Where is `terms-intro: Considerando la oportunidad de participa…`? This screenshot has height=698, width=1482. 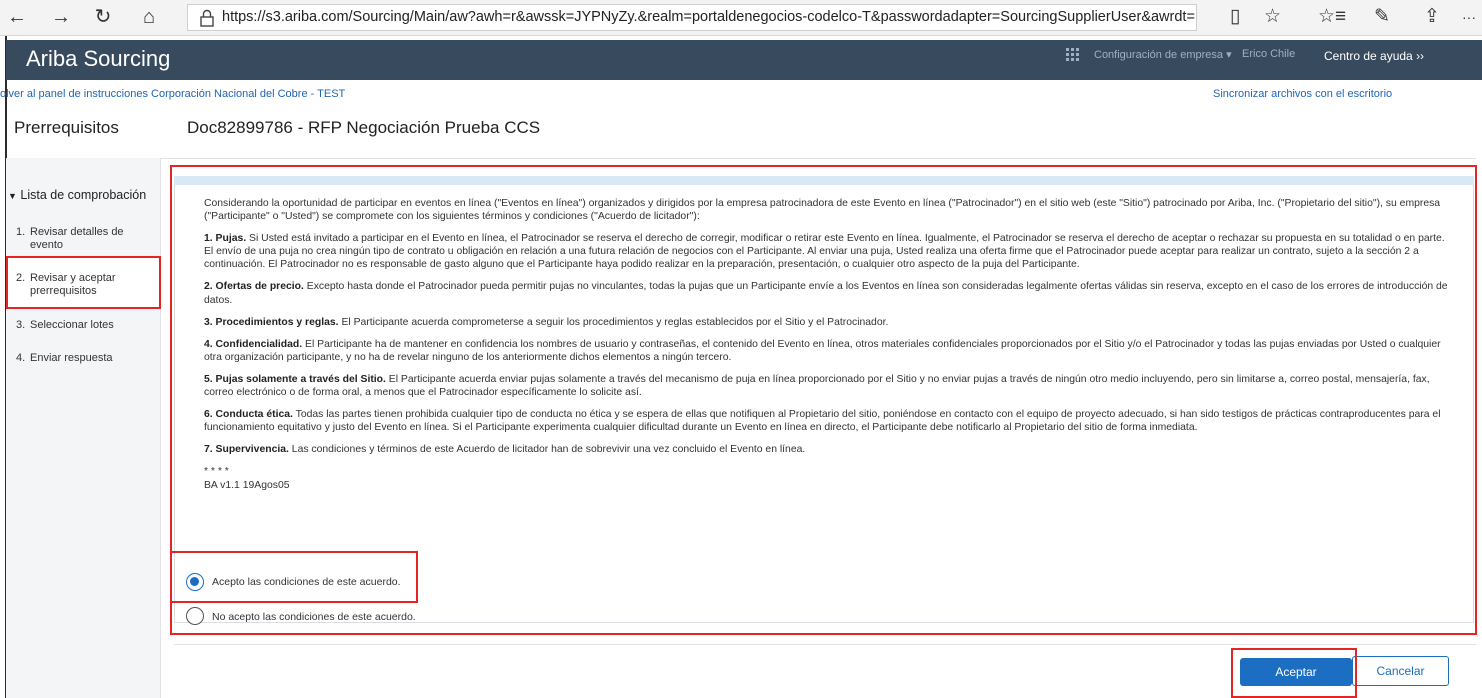
terms-intro: Considerando la oportunidad de participa… is located at coordinates (822, 210).